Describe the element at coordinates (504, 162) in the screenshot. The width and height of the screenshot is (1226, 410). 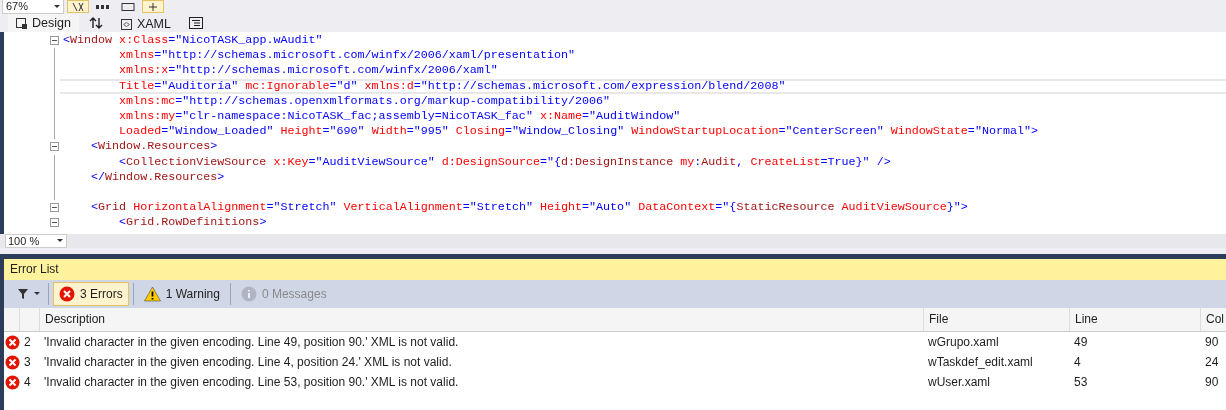
I see `code-line: <CollectionViewSource x:Key="AuditViewSource" d:DesignSource="{d:DesignInstance my:Audit, CreateList=True}" />` at that location.